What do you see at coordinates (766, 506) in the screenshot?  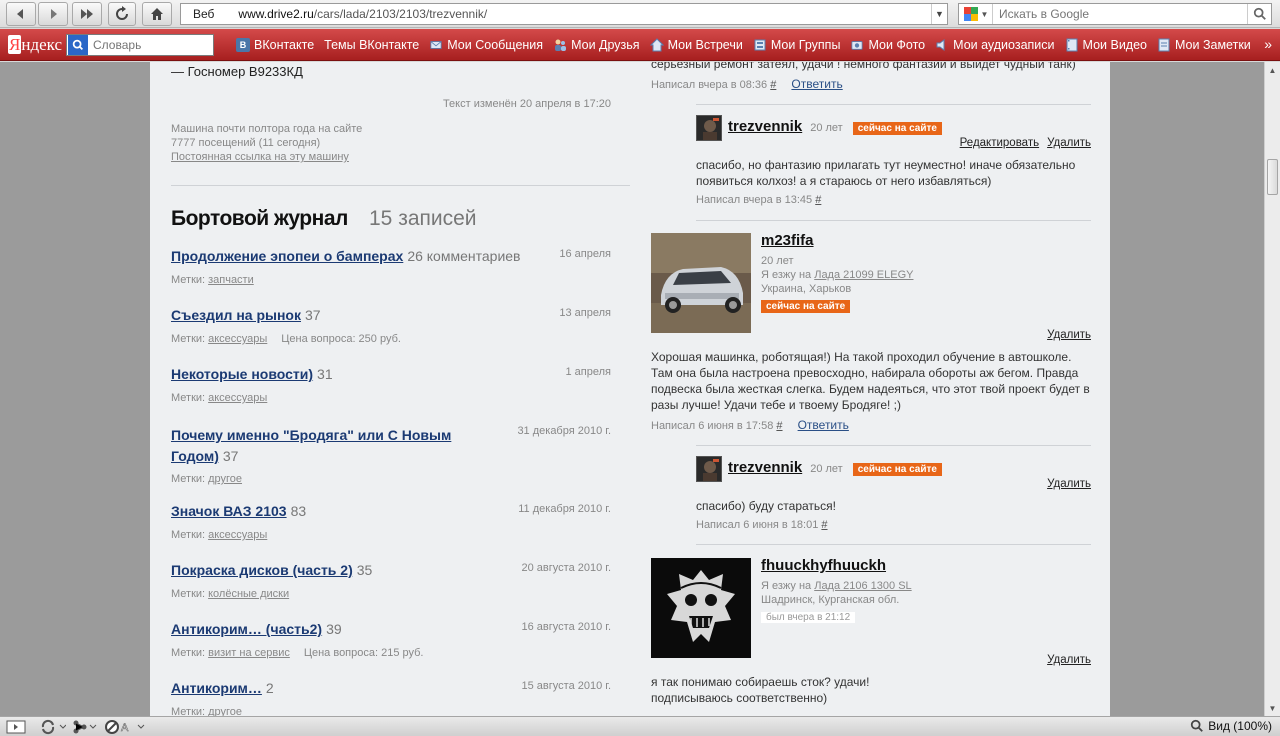 I see `comment-text: спасибо) буду стараться!` at bounding box center [766, 506].